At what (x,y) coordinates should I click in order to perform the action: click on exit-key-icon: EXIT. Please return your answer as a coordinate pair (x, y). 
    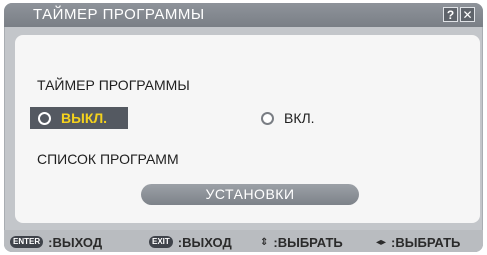
    Looking at the image, I should click on (161, 242).